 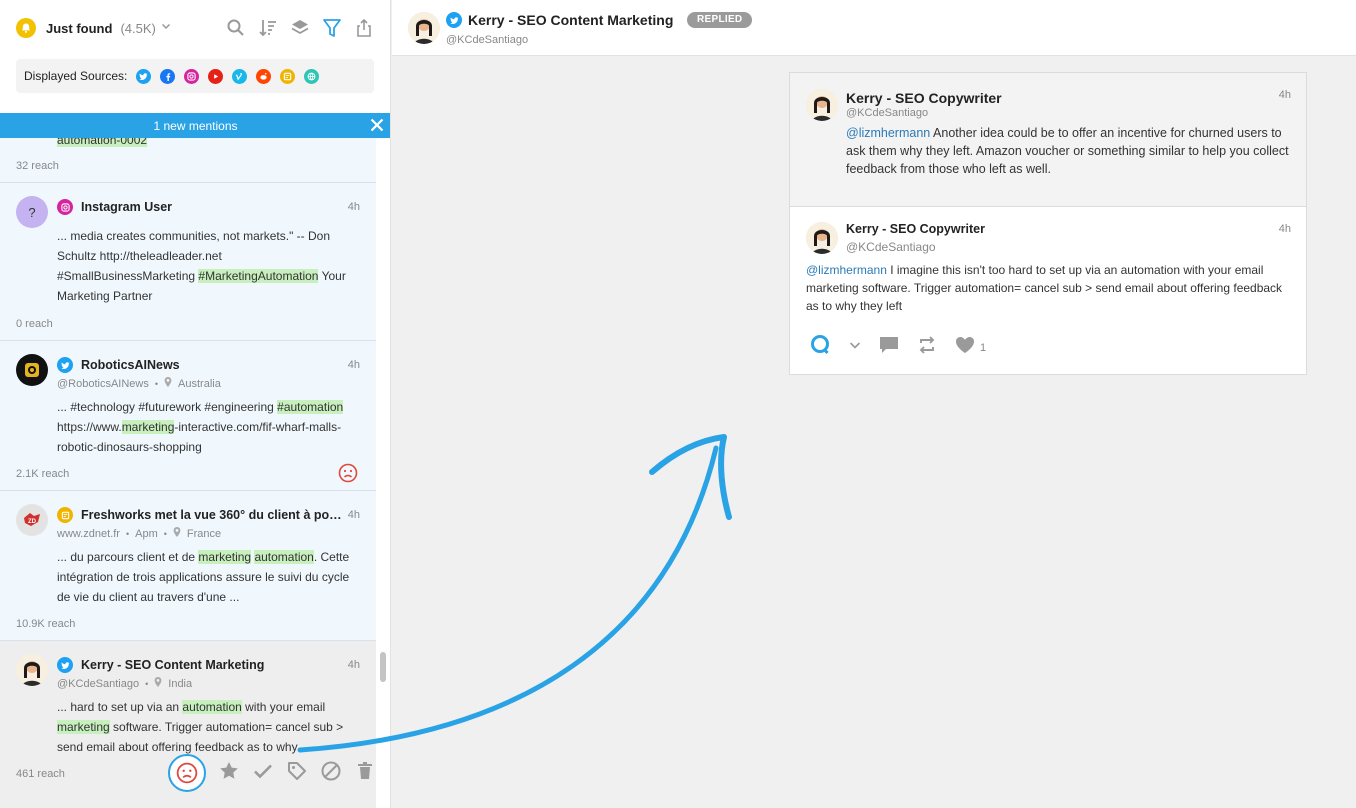 What do you see at coordinates (103, 384) in the screenshot?
I see `author-handle: @RoboticsAINews` at bounding box center [103, 384].